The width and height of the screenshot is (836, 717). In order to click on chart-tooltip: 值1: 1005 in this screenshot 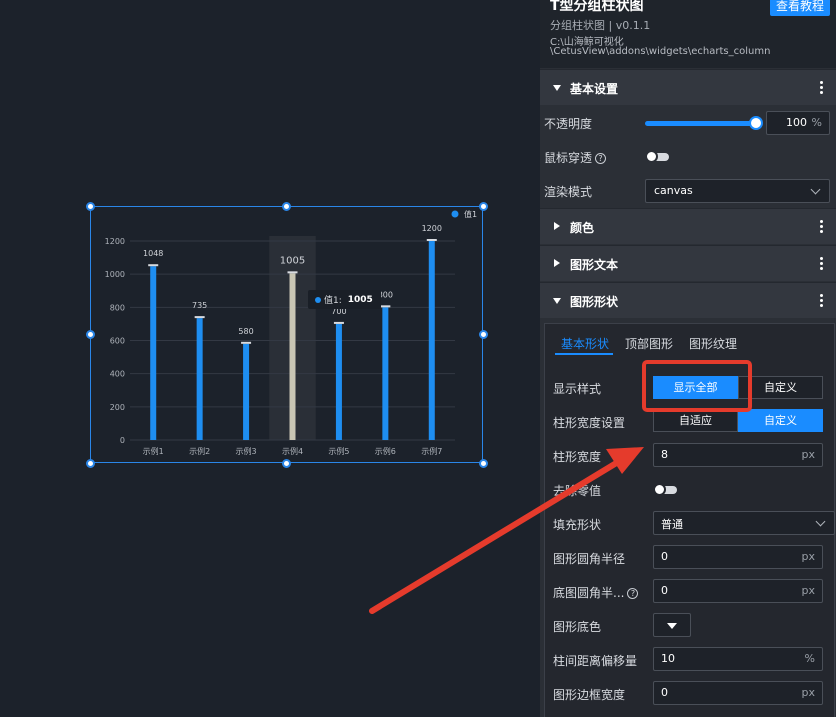, I will do `click(344, 299)`.